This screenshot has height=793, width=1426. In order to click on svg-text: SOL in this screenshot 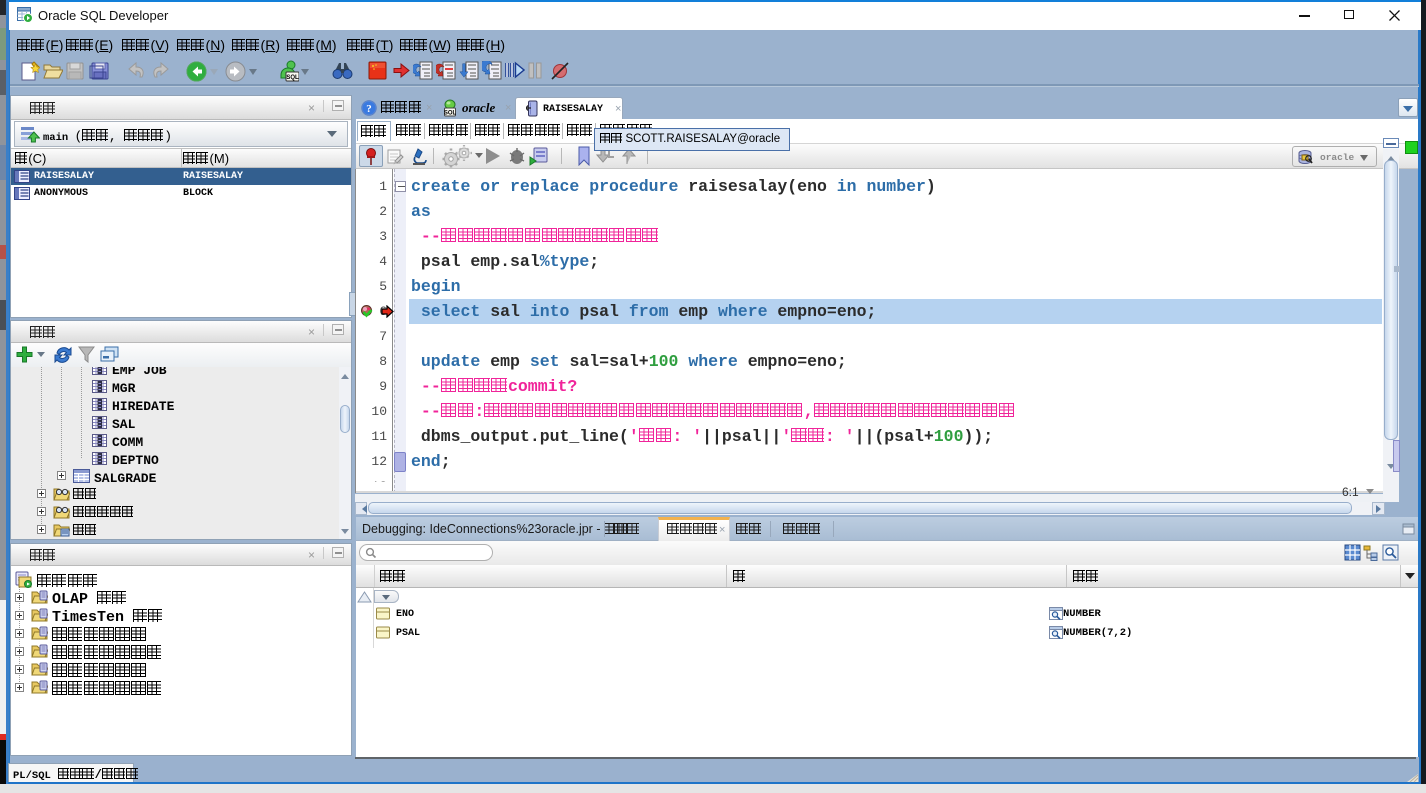, I will do `click(450, 114)`.